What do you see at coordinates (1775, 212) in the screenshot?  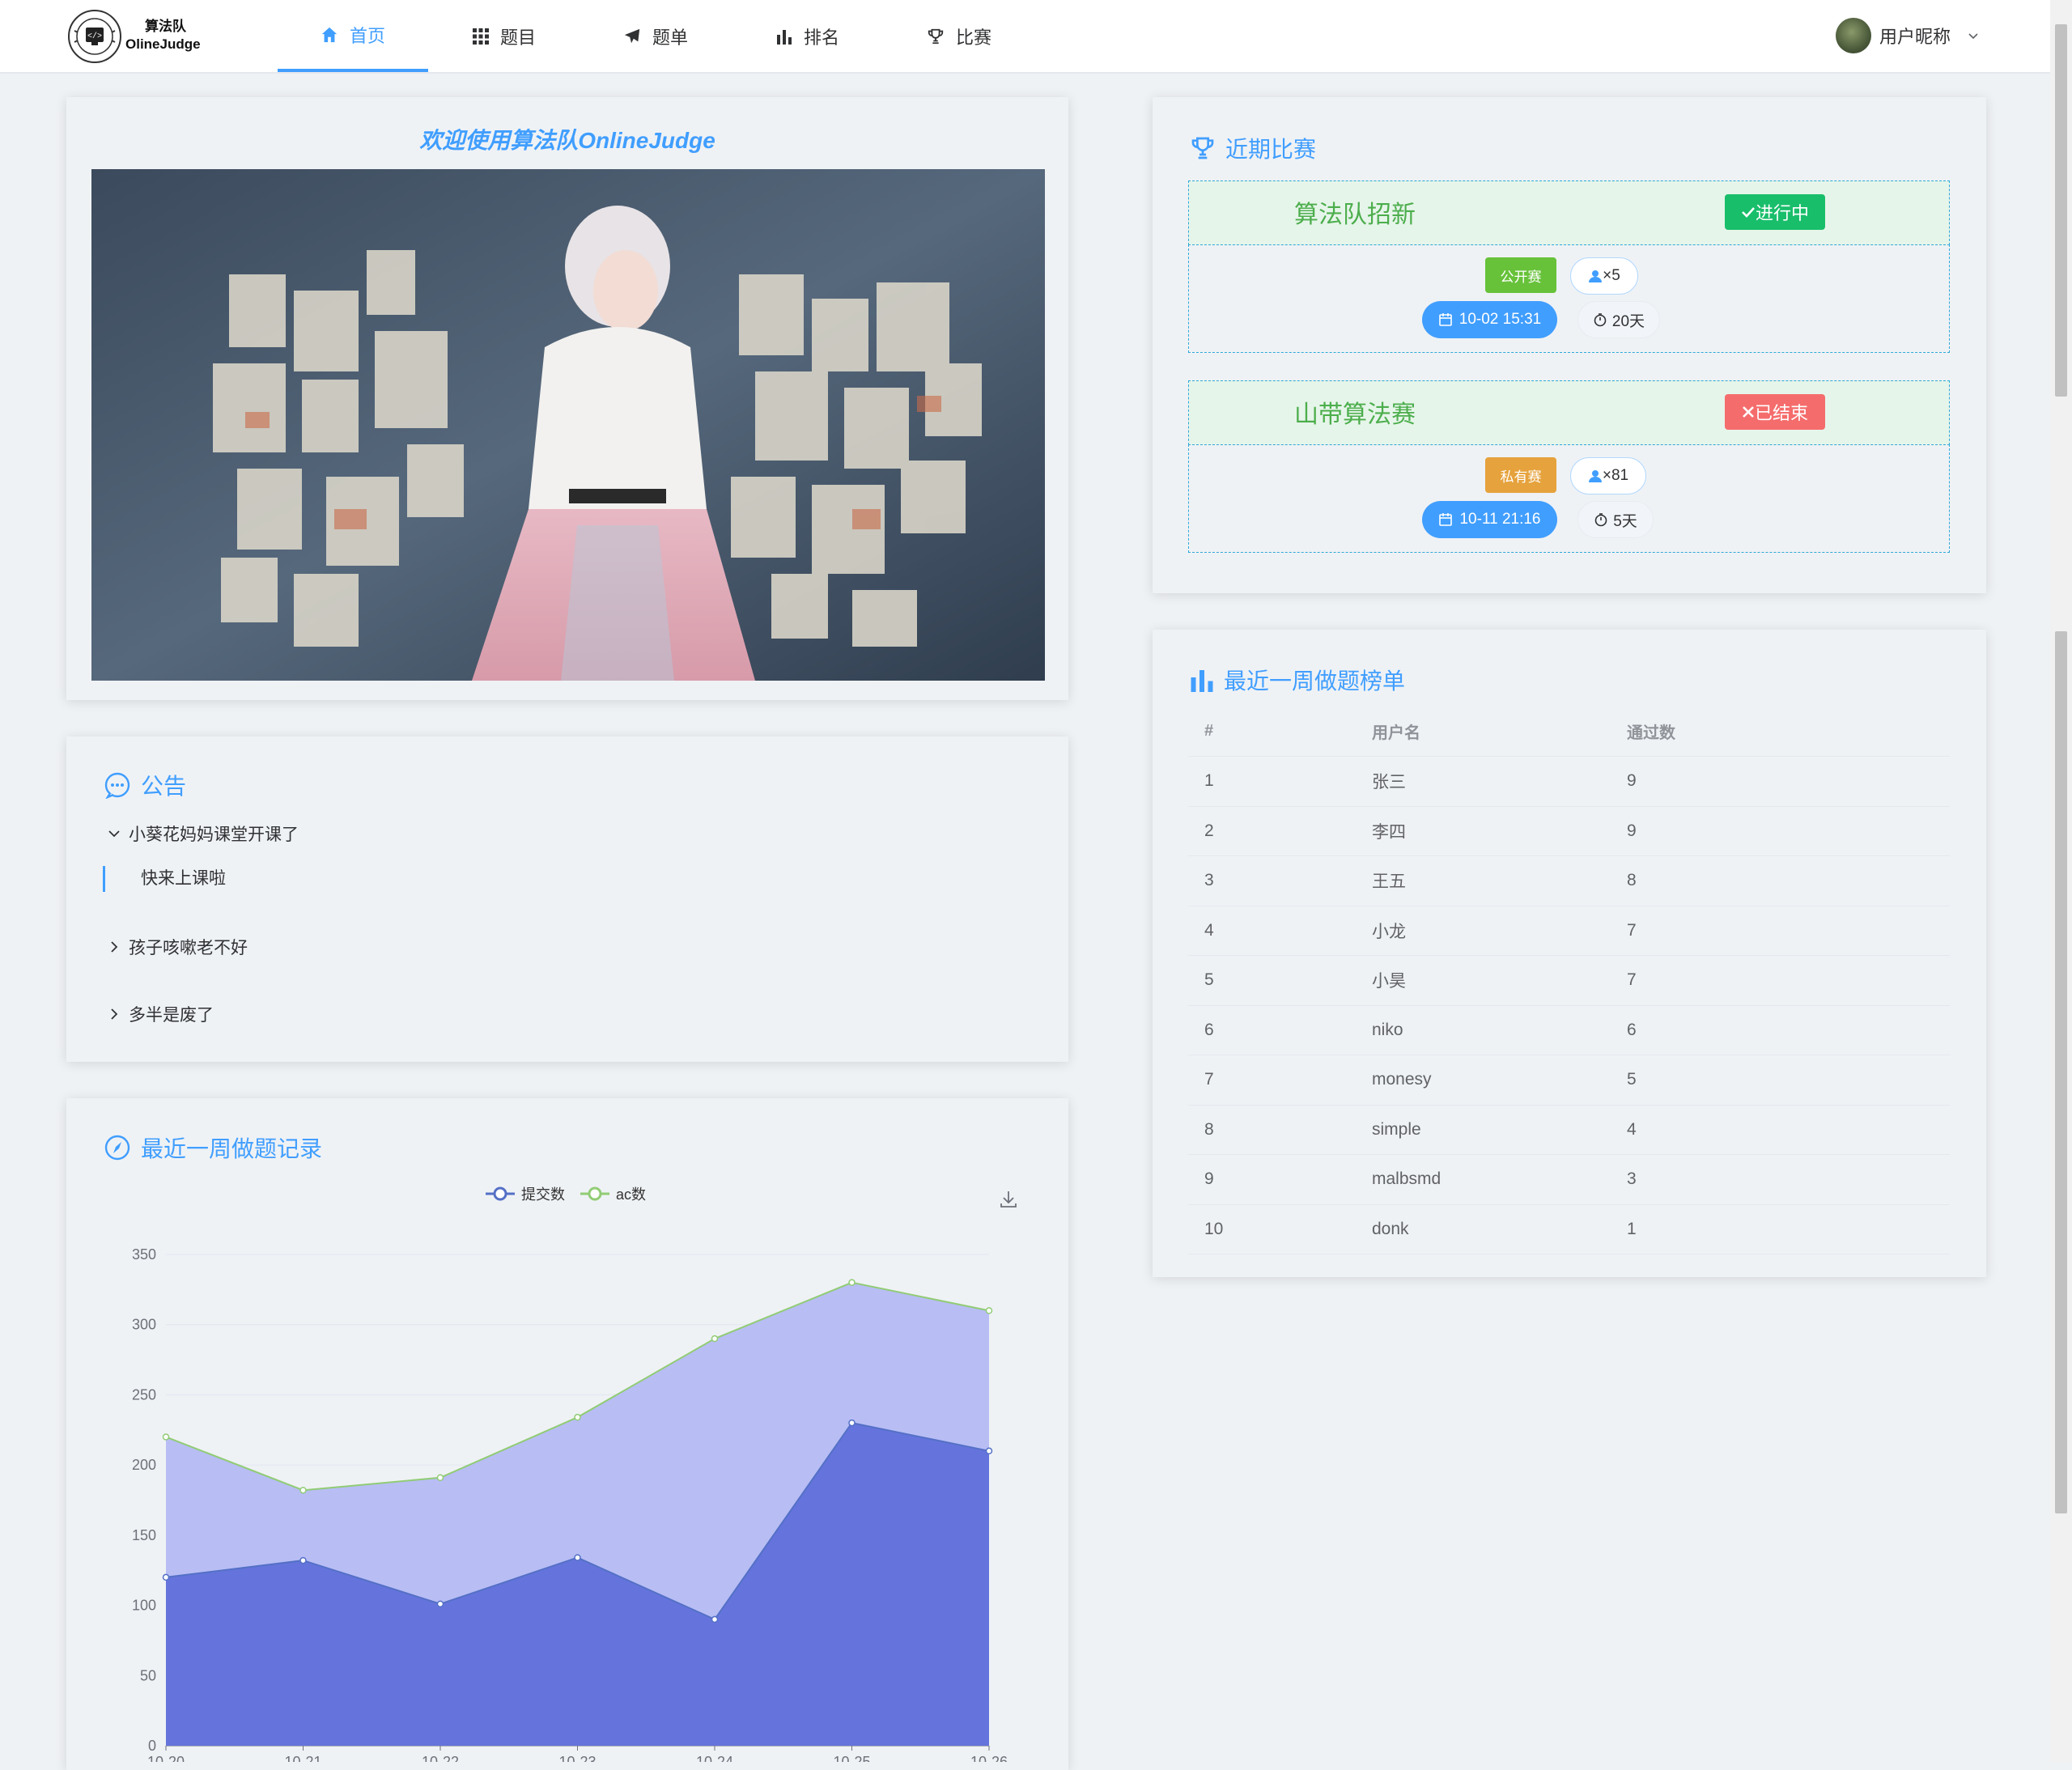 I see `contest-status-badge: 进行中` at bounding box center [1775, 212].